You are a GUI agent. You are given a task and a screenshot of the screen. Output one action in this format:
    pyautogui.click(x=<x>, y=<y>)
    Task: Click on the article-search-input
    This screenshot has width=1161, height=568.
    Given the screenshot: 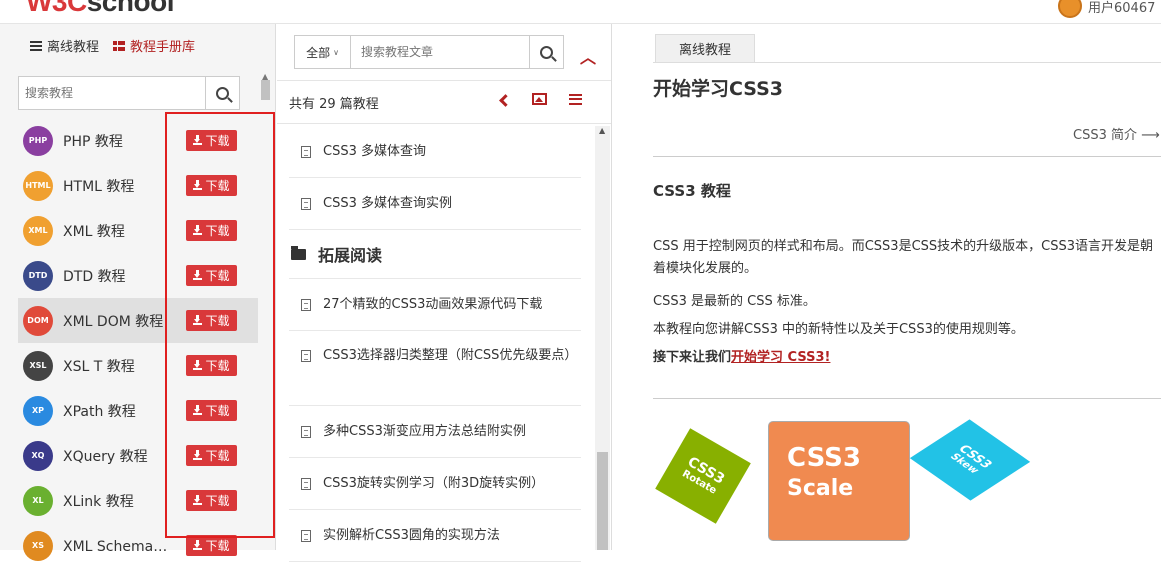 What is the action you would take?
    pyautogui.click(x=440, y=52)
    